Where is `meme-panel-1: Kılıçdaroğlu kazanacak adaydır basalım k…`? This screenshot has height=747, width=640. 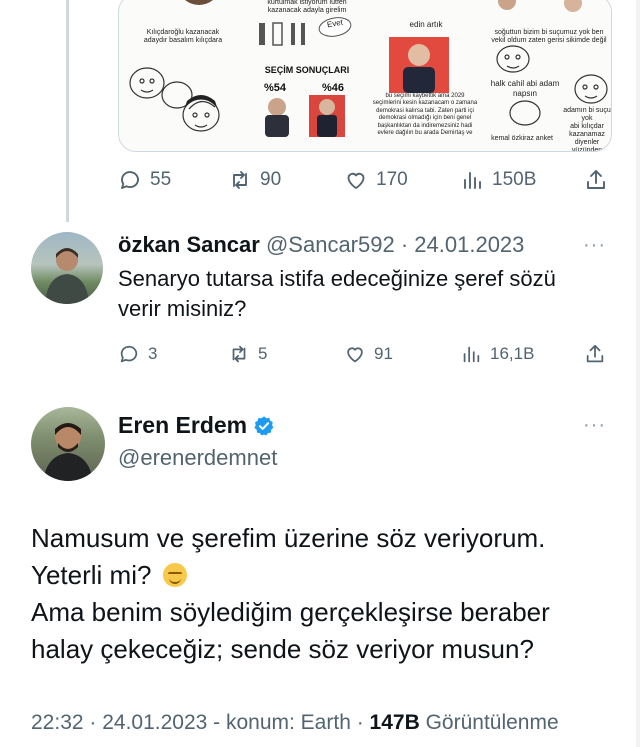
meme-panel-1: Kılıçdaroğlu kazanacak adaydır basalım k… is located at coordinates (183, 75).